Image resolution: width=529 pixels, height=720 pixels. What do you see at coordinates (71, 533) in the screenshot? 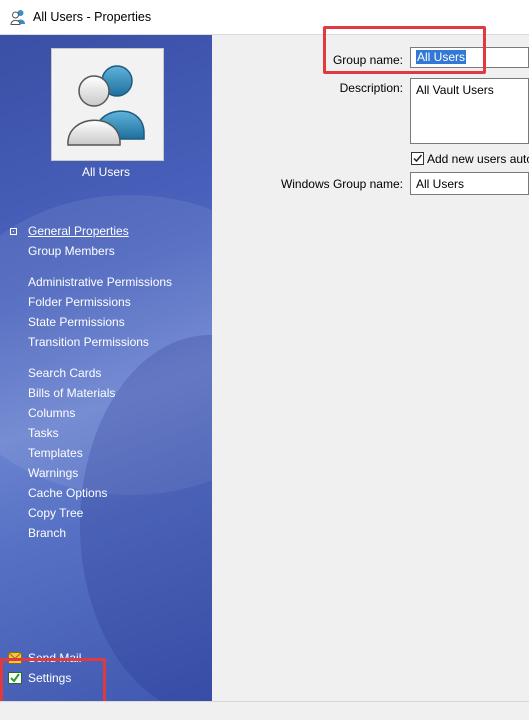
I see `nav-branch: Branch` at bounding box center [71, 533].